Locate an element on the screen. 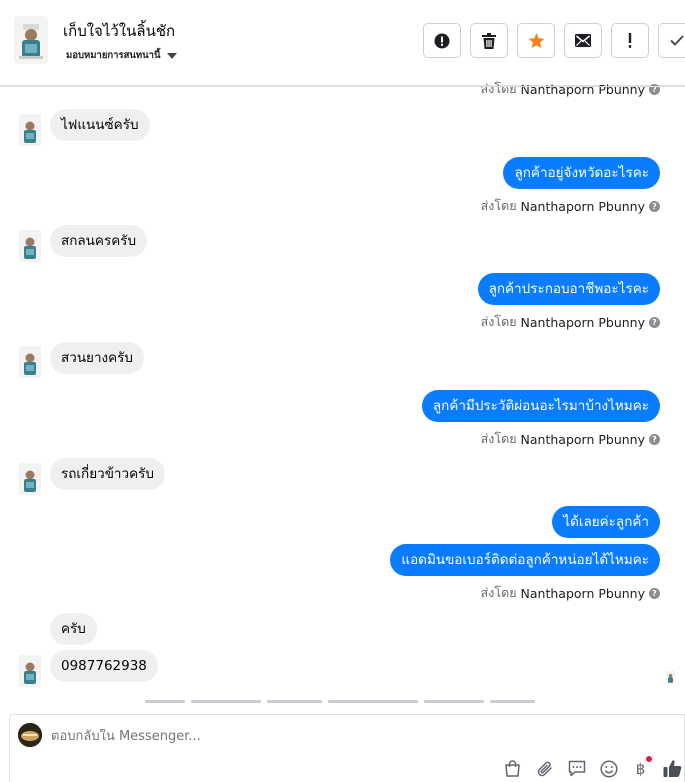  outgoing-message: ลูกค้าอยู่จังหวัดอะไรคะ is located at coordinates (581, 173).